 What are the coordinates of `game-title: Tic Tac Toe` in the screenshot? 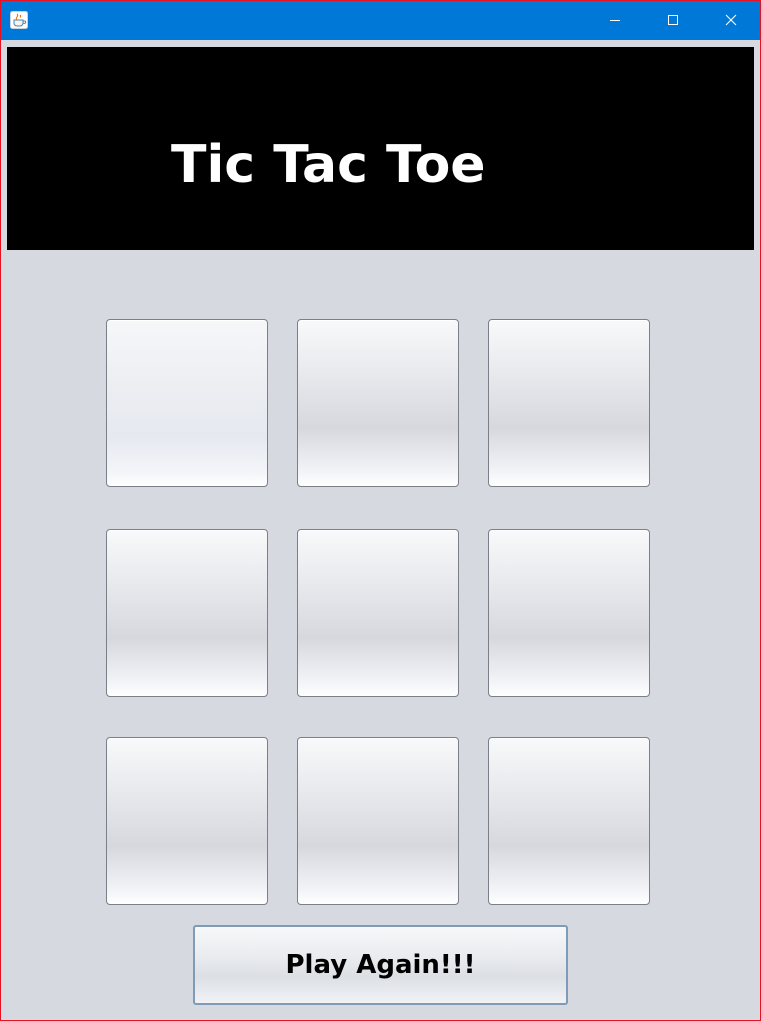 It's located at (328, 165).